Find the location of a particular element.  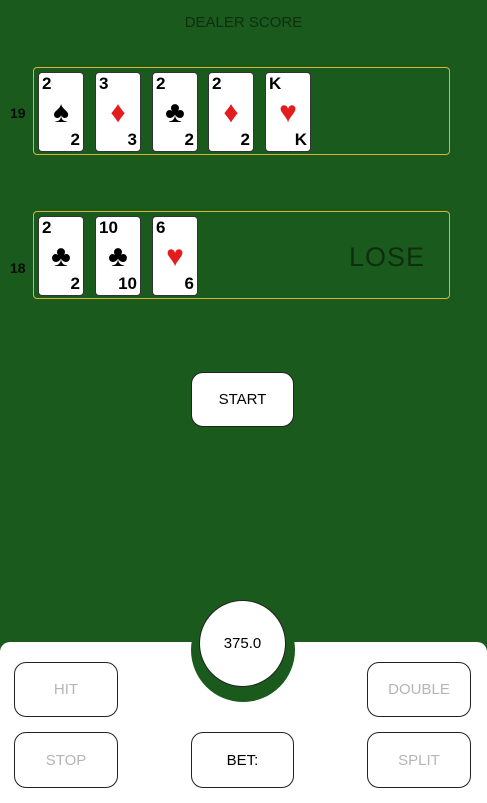

card: K ♥ K is located at coordinates (288, 112).